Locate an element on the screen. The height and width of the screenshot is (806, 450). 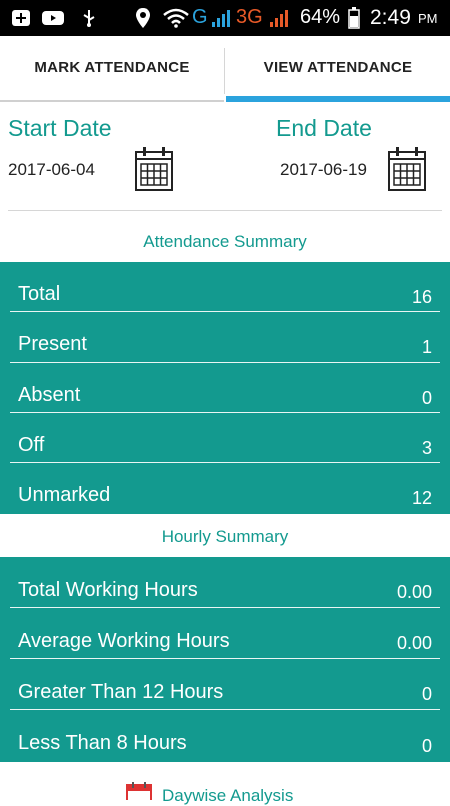
usb-icon is located at coordinates (89, 18).